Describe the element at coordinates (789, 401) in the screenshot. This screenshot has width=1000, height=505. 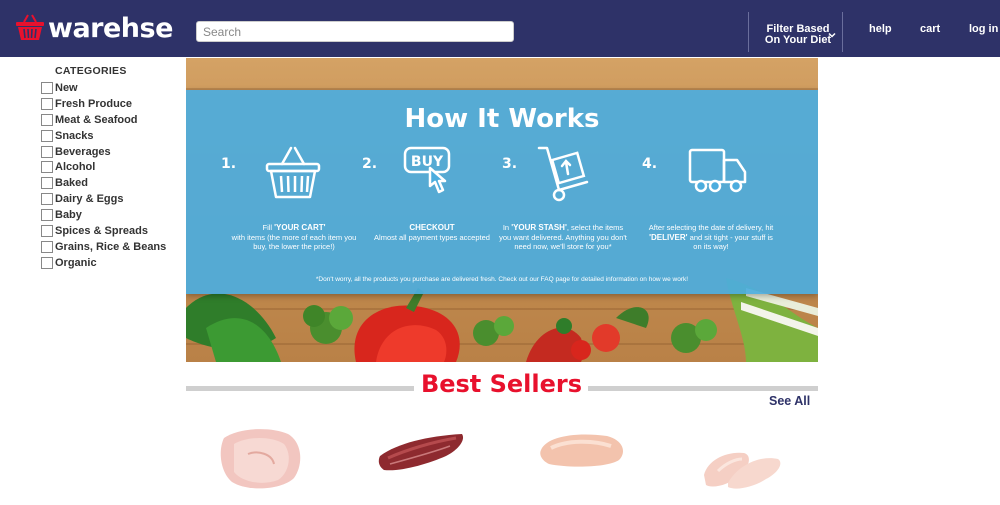
I see `see-all-link: See All` at that location.